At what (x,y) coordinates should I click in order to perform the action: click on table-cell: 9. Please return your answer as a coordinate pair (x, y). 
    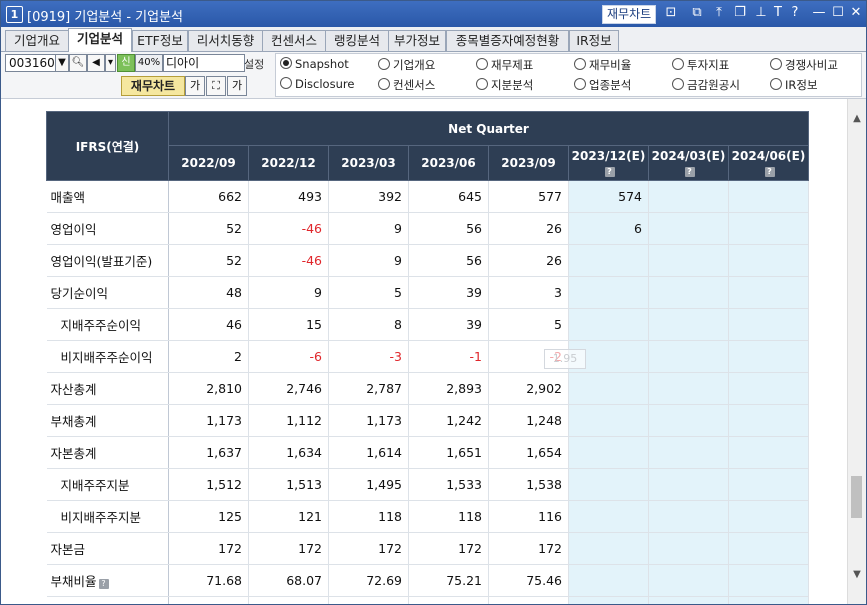
    Looking at the image, I should click on (368, 228).